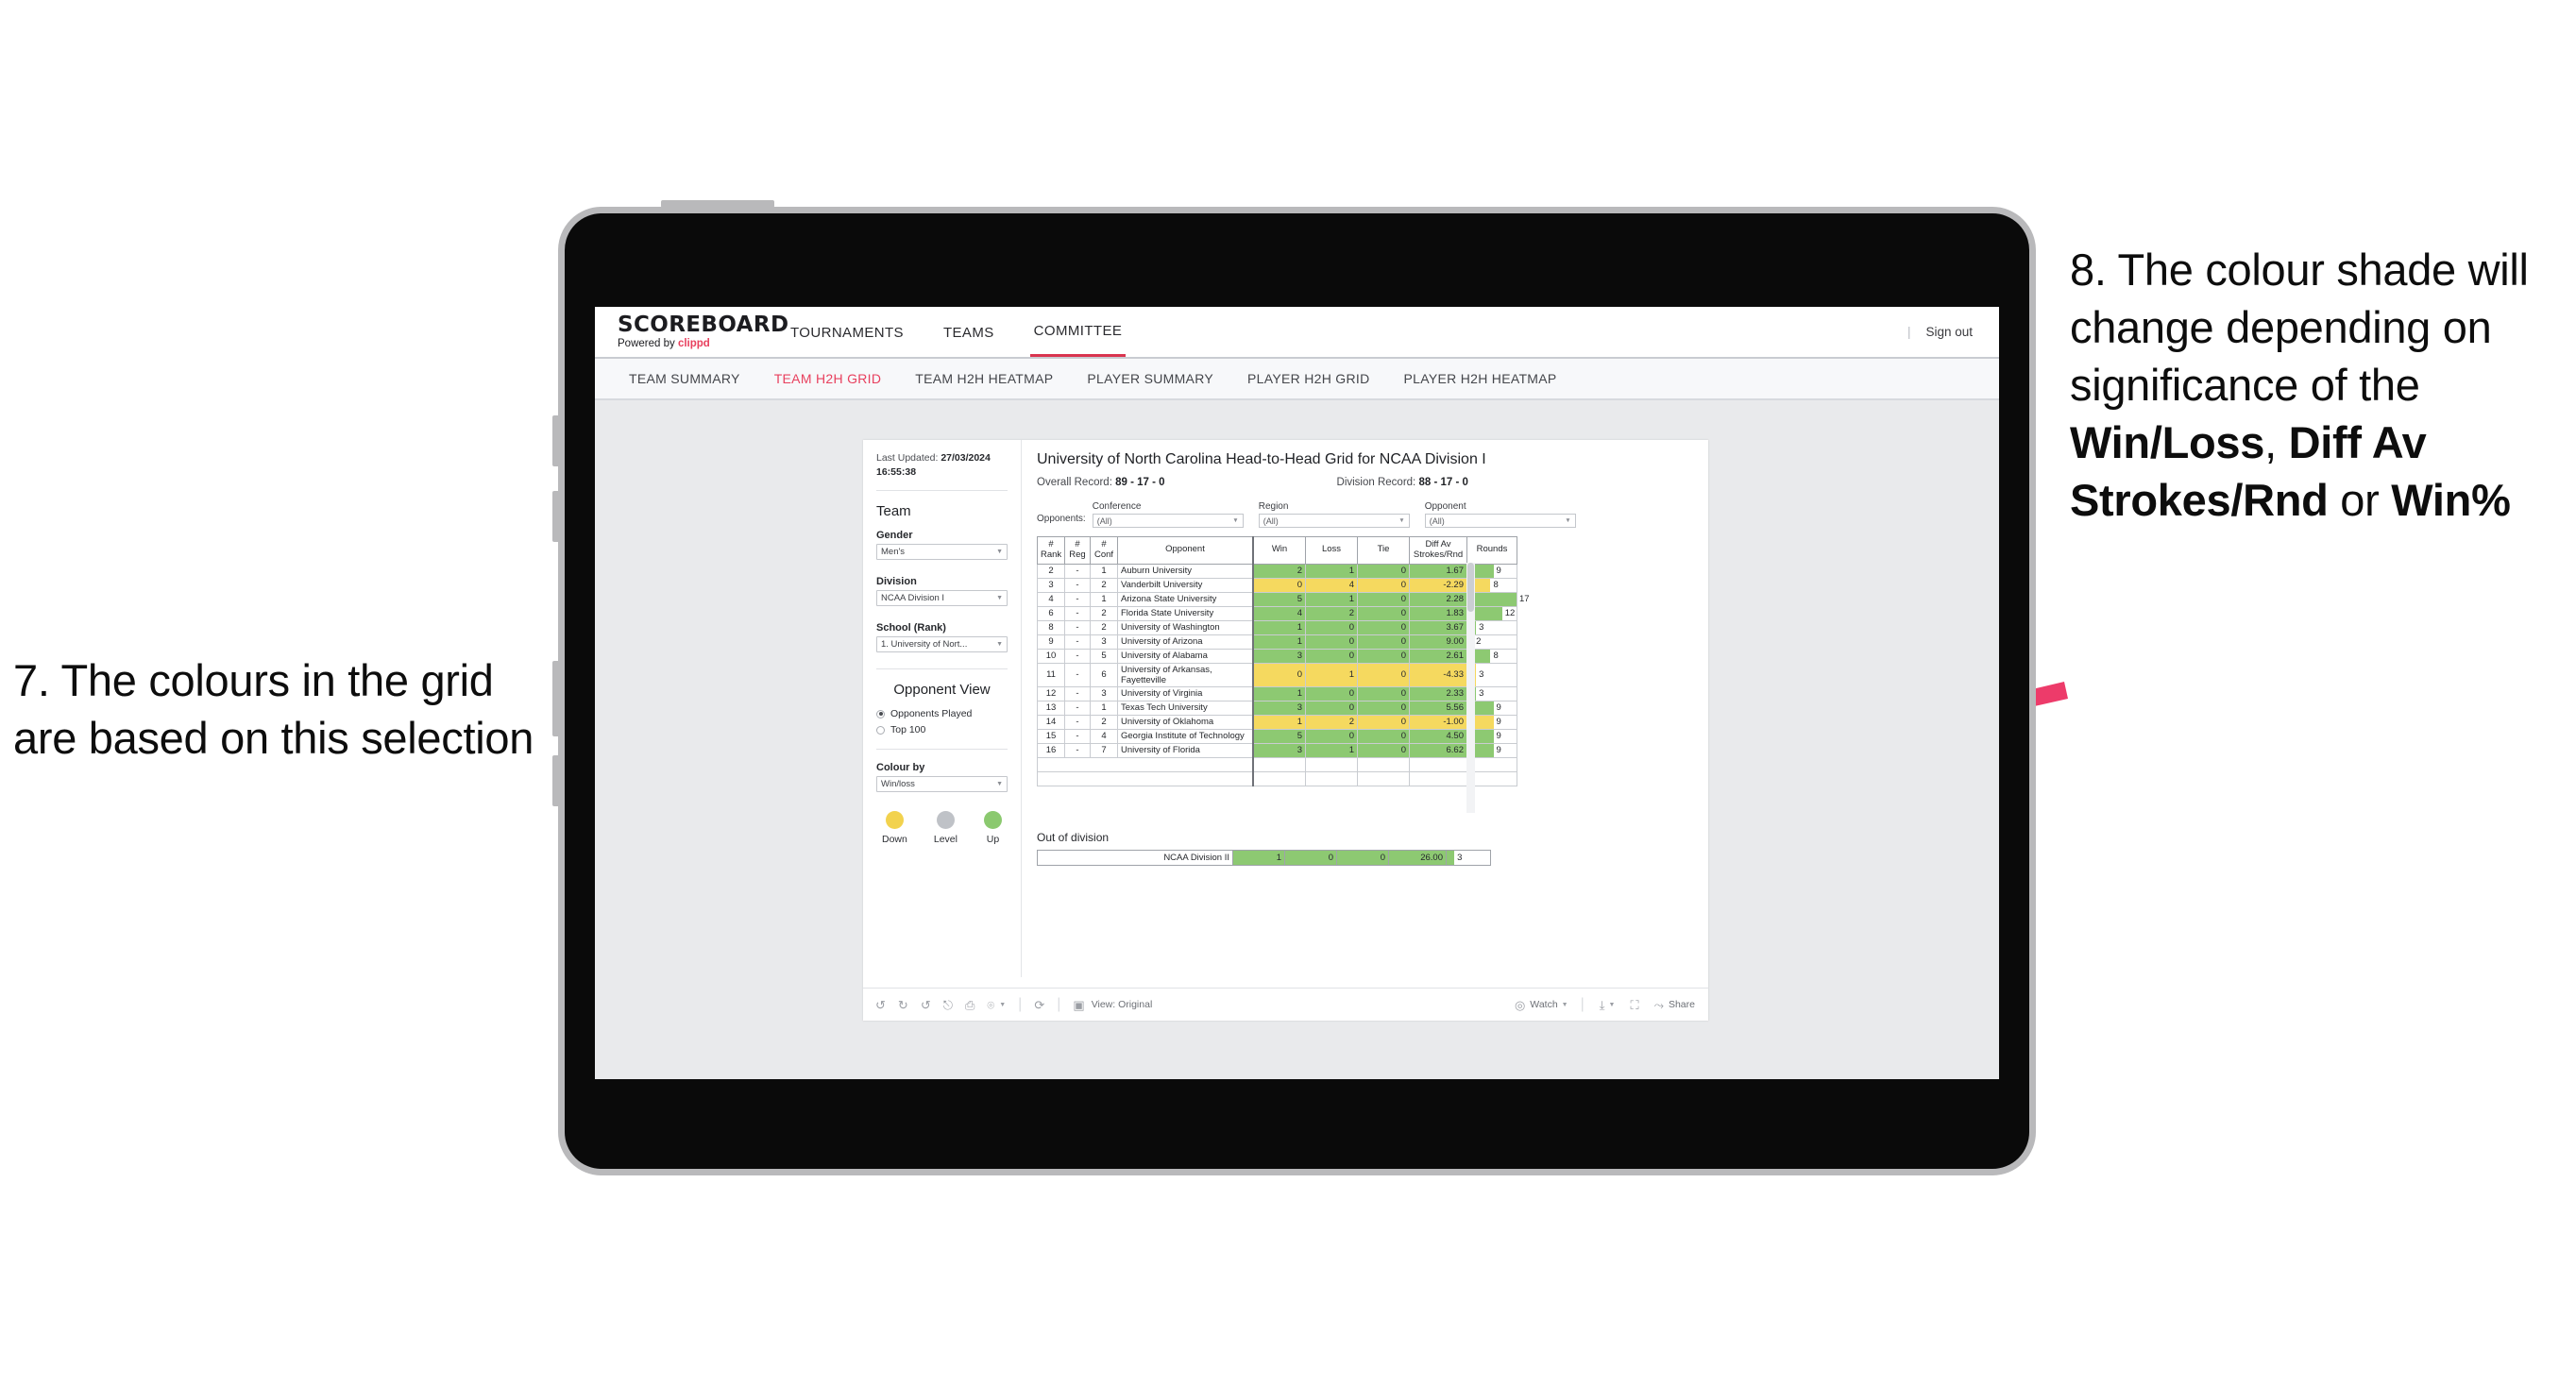 The image size is (2576, 1386). Describe the element at coordinates (1602, 1005) in the screenshot. I see `download-icon: ⤓` at that location.